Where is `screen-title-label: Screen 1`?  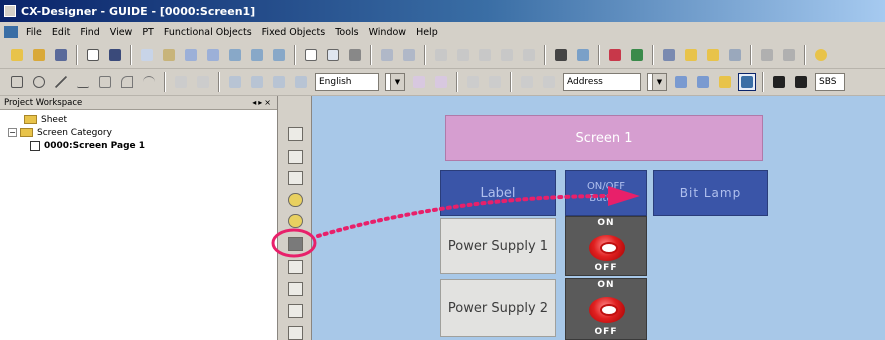
screen-title-label: Screen 1 is located at coordinates (604, 138).